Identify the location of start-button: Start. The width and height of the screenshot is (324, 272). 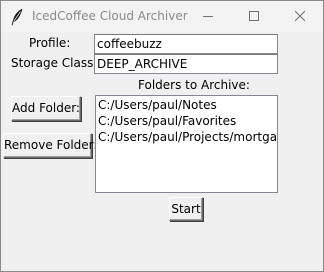
(186, 209).